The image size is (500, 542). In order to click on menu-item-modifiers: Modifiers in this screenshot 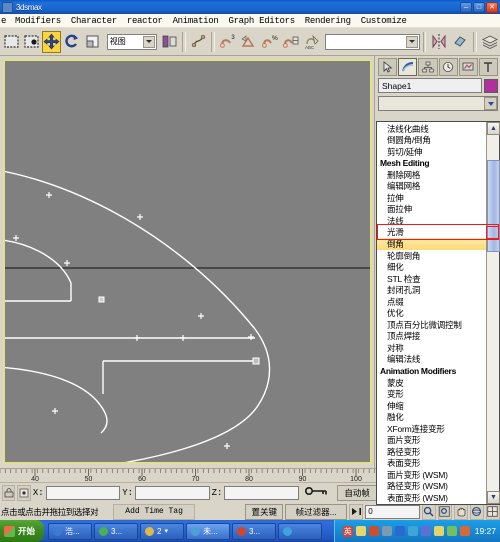, I will do `click(38, 21)`.